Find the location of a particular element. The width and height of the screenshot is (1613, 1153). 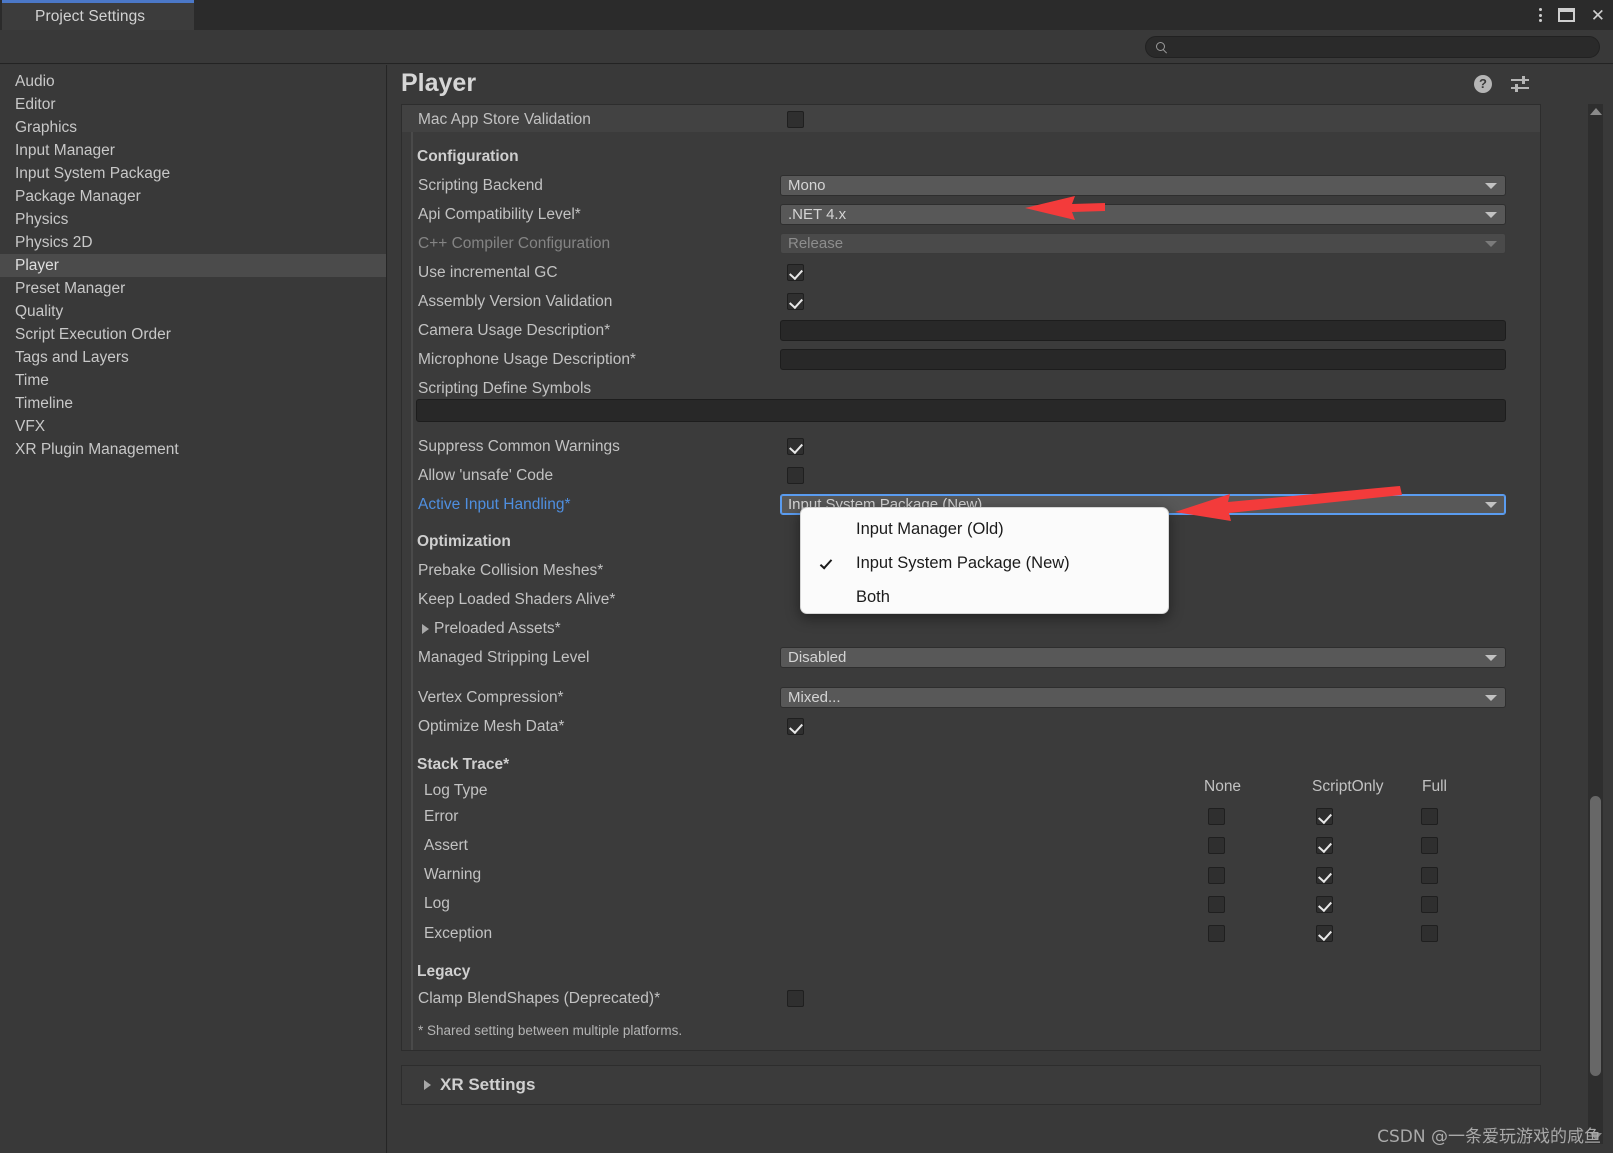

sidebar-item-input-manager: Input Manager is located at coordinates (193, 150).